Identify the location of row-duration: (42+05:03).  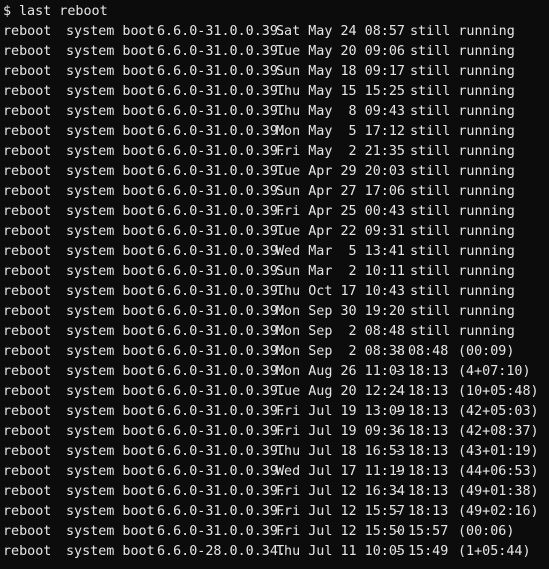
(498, 411).